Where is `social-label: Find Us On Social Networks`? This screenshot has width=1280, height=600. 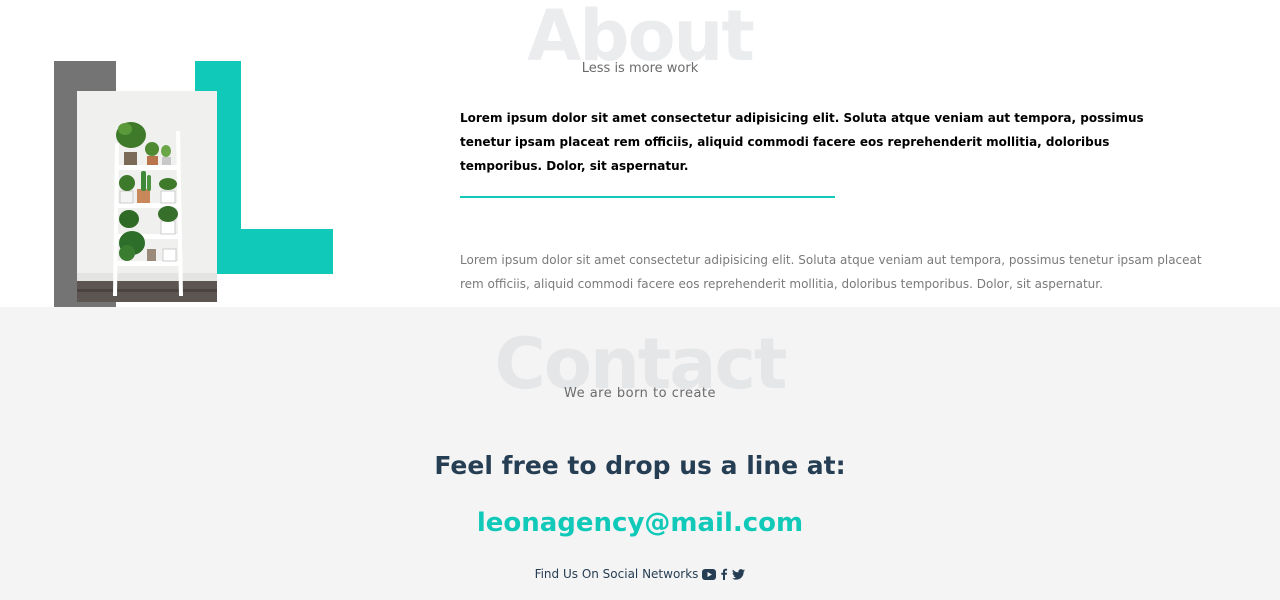 social-label: Find Us On Social Networks is located at coordinates (616, 574).